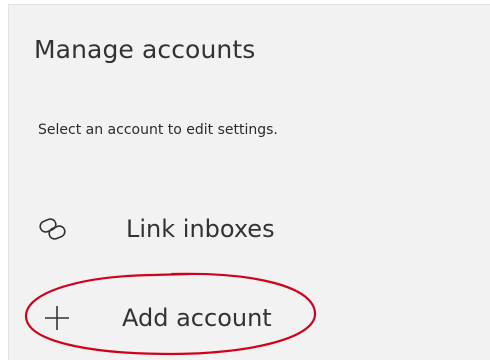 This screenshot has width=490, height=360. I want to click on link-inboxes-label: Link inboxes, so click(200, 229).